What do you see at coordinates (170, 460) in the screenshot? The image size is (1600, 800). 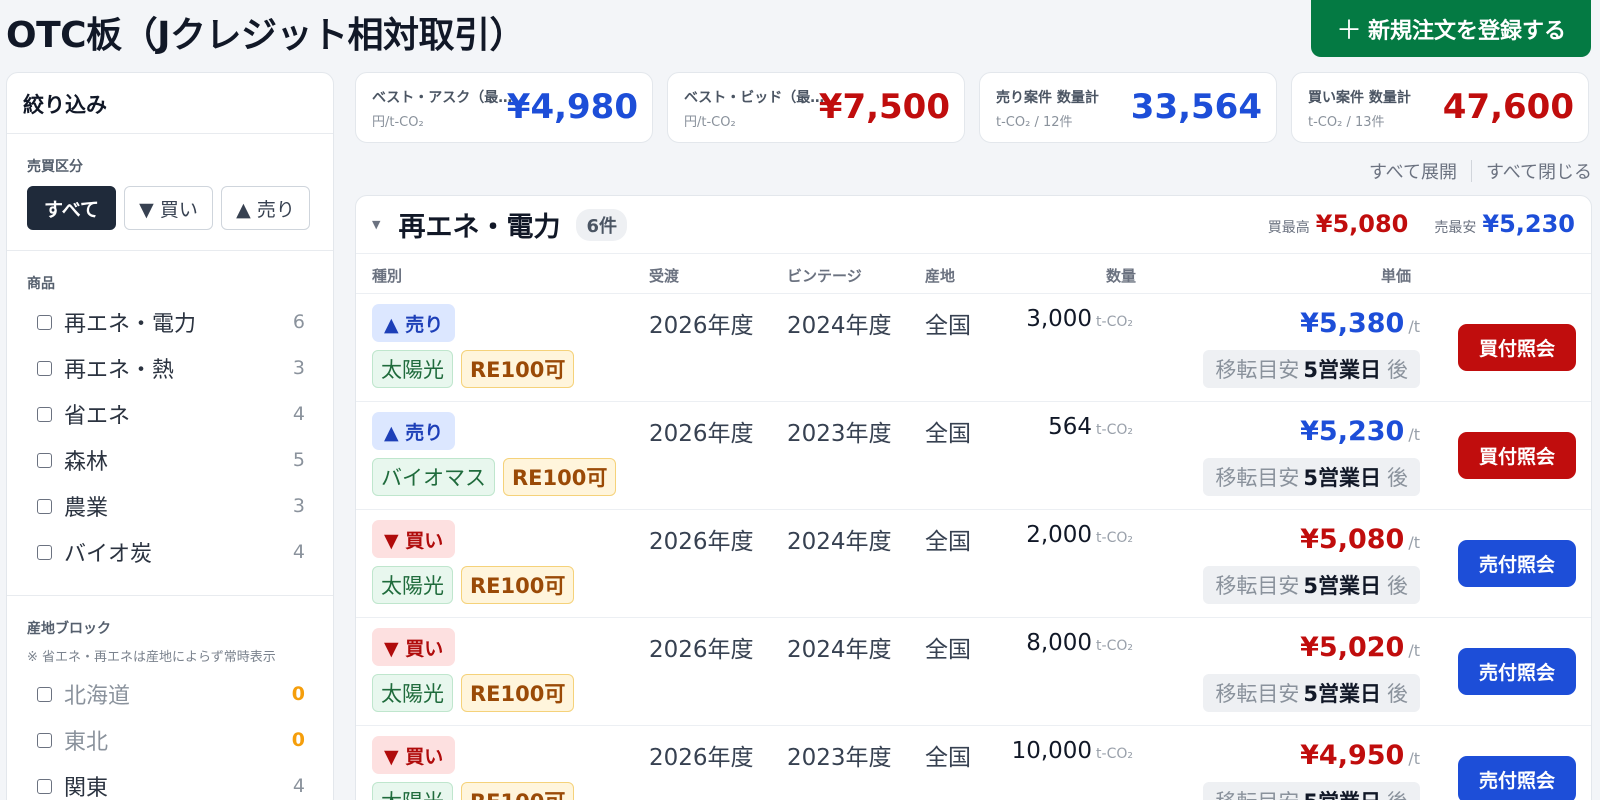 I see `product-filter-item: 森林 5` at bounding box center [170, 460].